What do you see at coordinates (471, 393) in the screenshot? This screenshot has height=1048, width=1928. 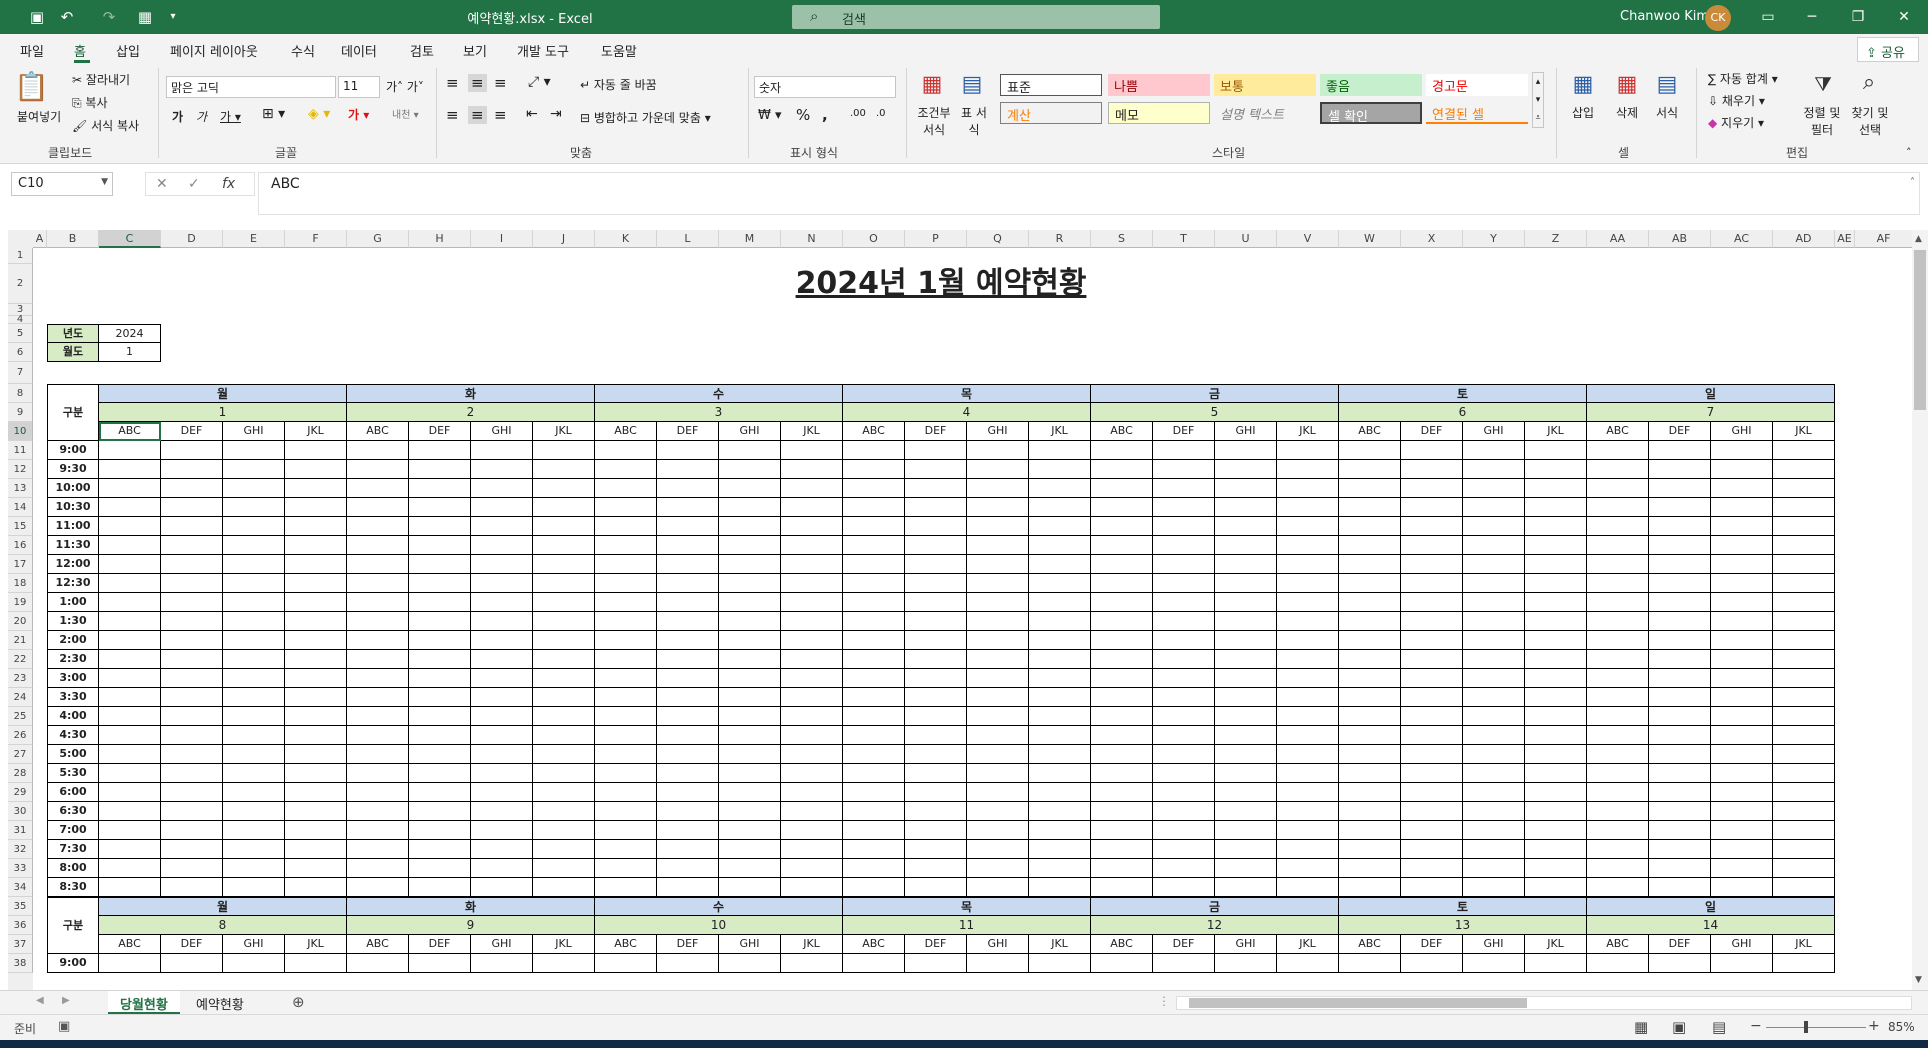 I see `day-header: 화` at bounding box center [471, 393].